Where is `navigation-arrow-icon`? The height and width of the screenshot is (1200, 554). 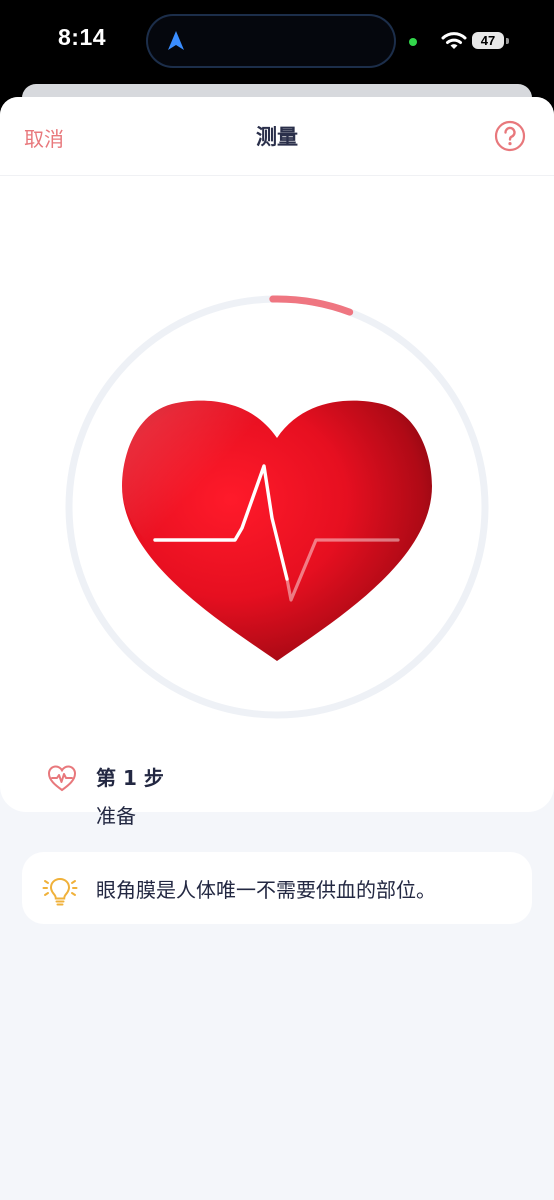
navigation-arrow-icon is located at coordinates (176, 40).